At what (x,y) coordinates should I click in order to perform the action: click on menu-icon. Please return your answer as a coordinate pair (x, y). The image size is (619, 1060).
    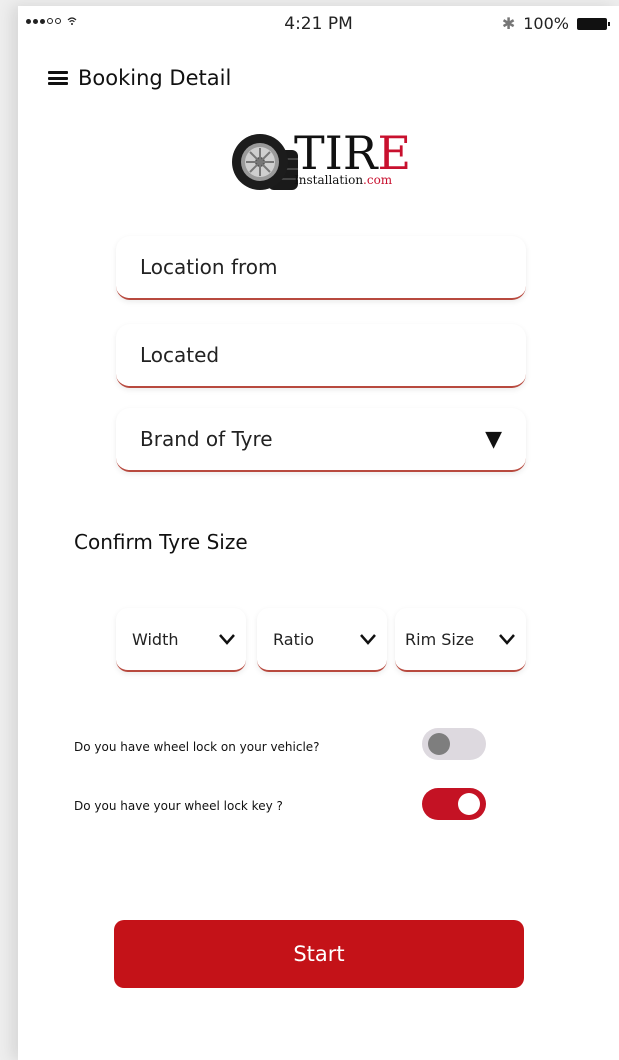
    Looking at the image, I should click on (58, 78).